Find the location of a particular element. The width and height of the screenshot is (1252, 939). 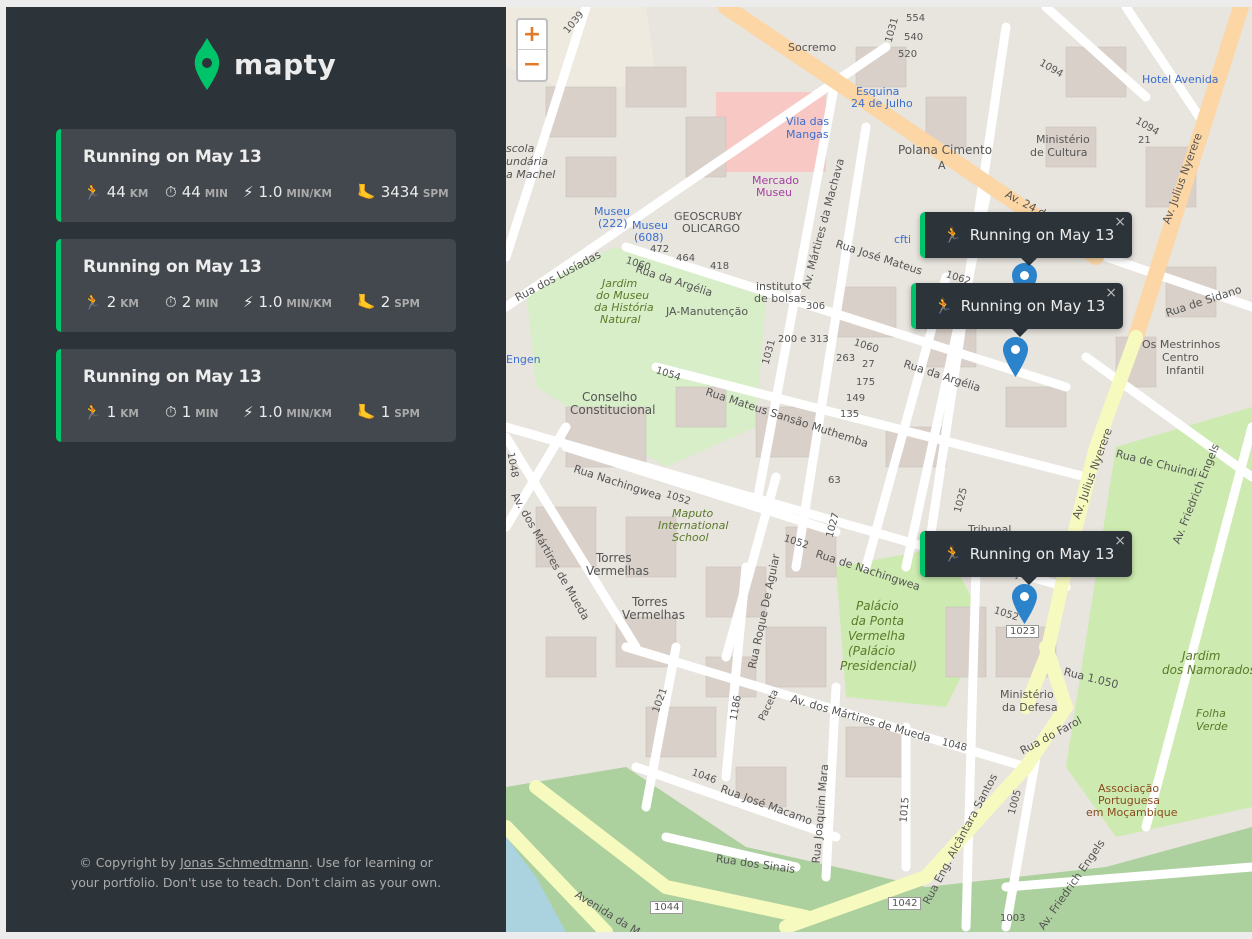

map-place-label: scola is located at coordinates (520, 148).